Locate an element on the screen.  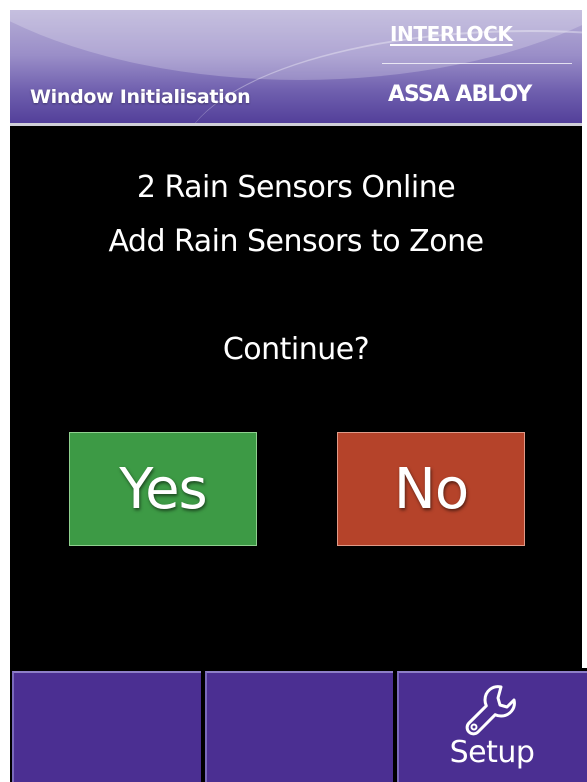
status-message: 2 Rain Sensors Online is located at coordinates (296, 187).